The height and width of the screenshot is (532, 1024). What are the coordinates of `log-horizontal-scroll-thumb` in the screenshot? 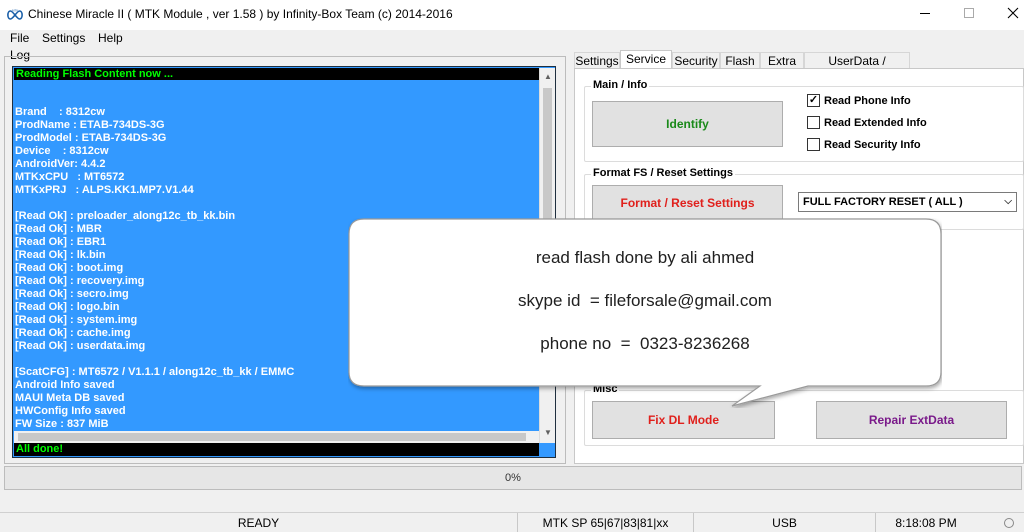 It's located at (272, 437).